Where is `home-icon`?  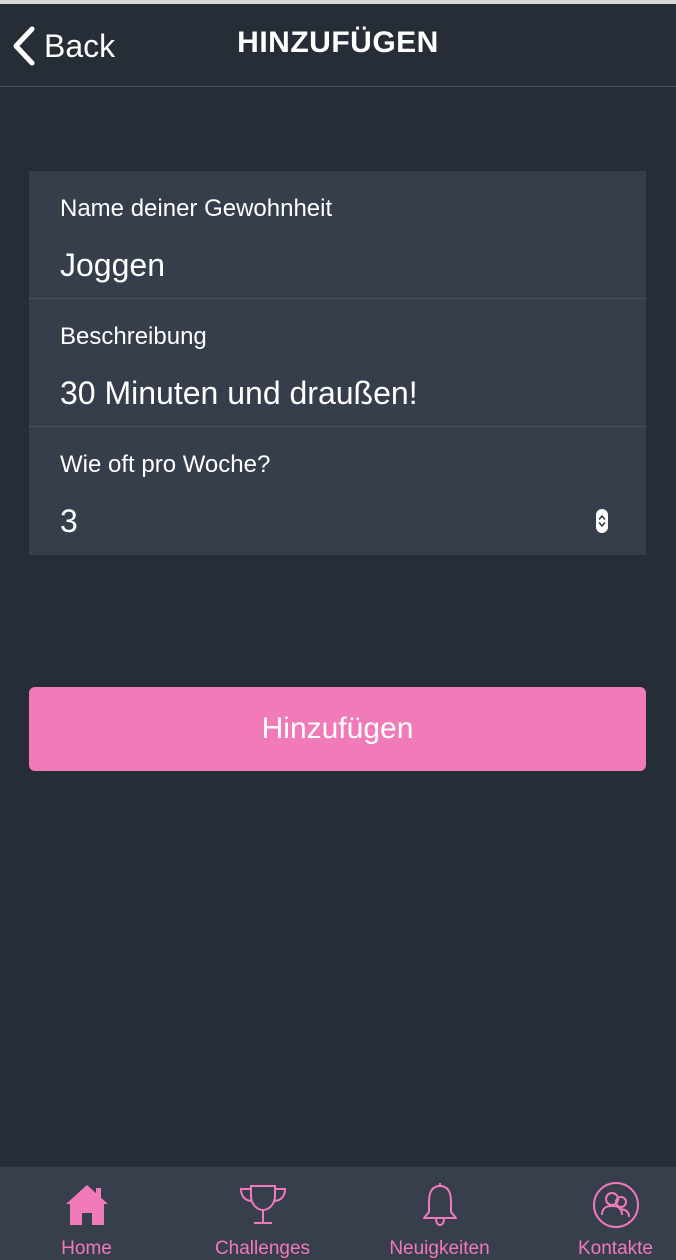 home-icon is located at coordinates (87, 1205).